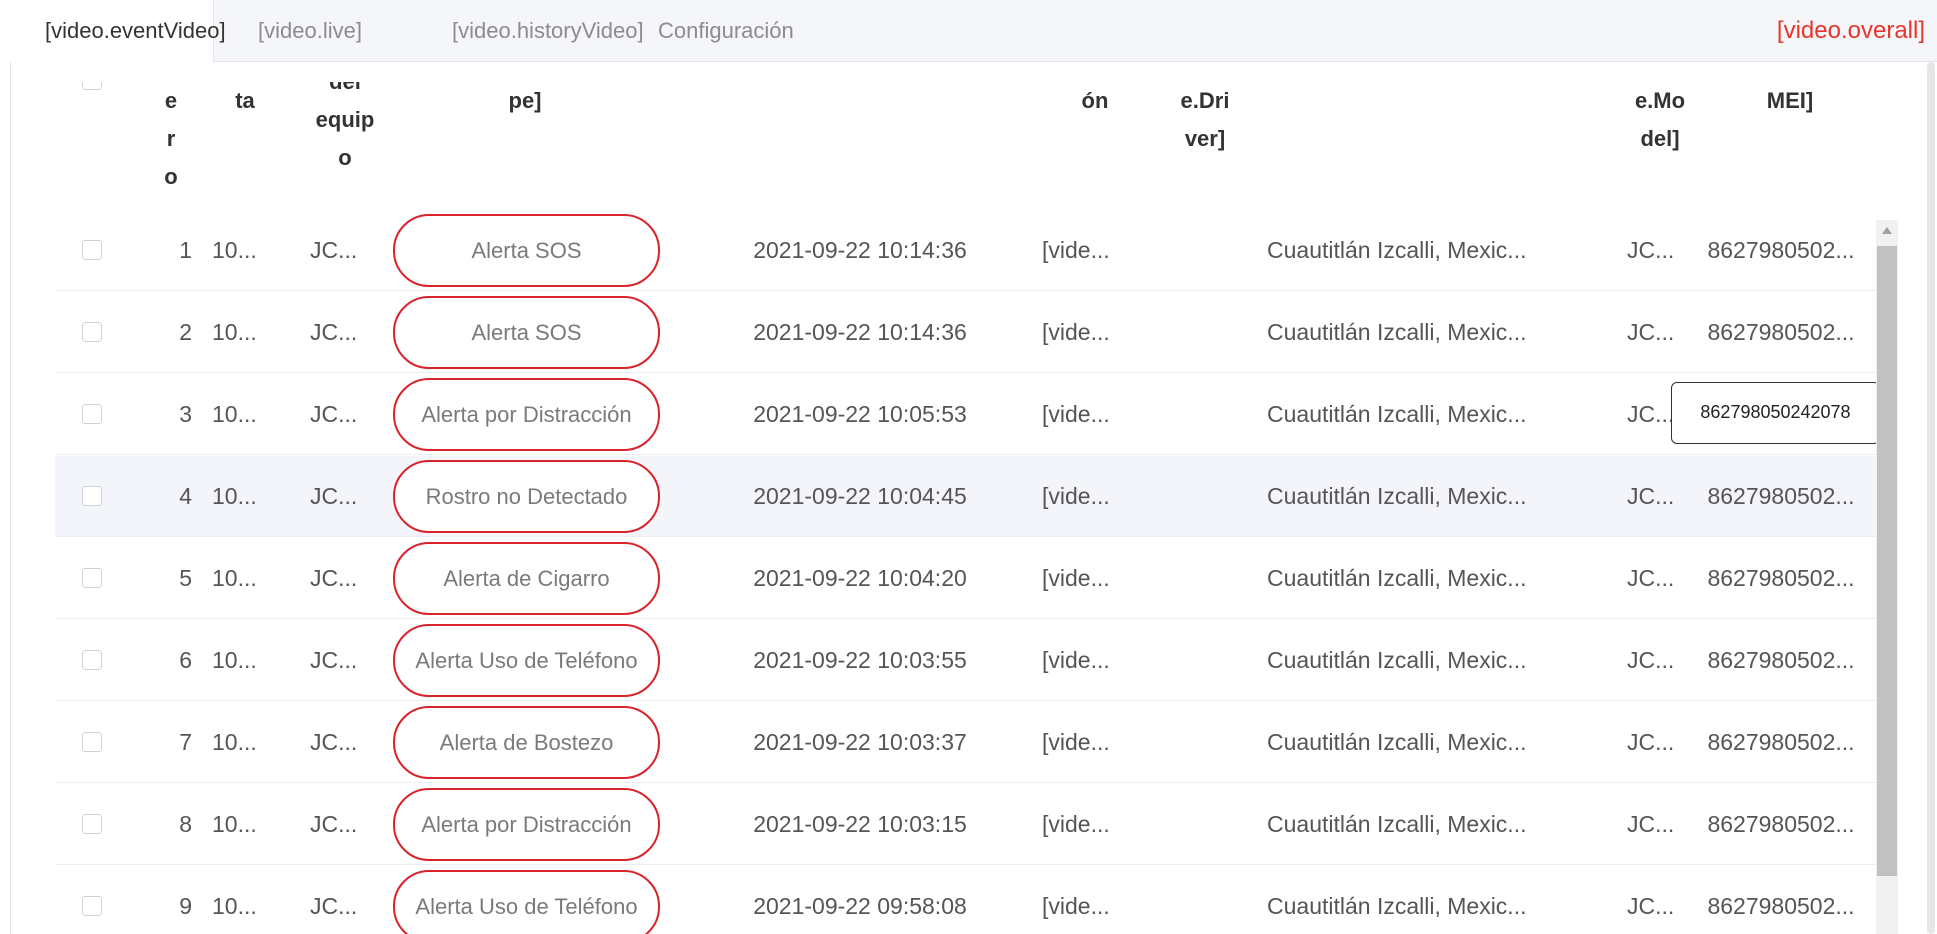 The width and height of the screenshot is (1937, 934). I want to click on imei-tooltip: 862798050242078, so click(1775, 413).